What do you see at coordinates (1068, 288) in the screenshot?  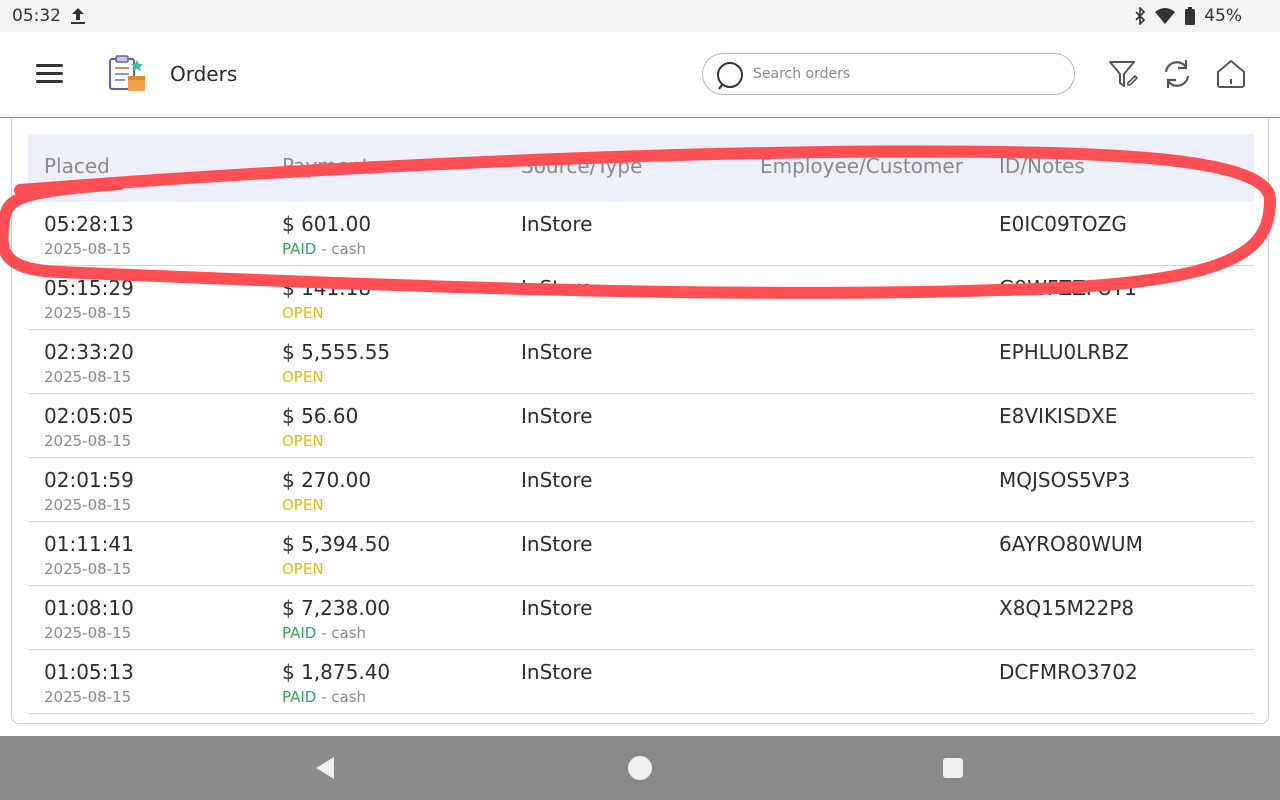 I see `order-id: G9WFZZFUY1` at bounding box center [1068, 288].